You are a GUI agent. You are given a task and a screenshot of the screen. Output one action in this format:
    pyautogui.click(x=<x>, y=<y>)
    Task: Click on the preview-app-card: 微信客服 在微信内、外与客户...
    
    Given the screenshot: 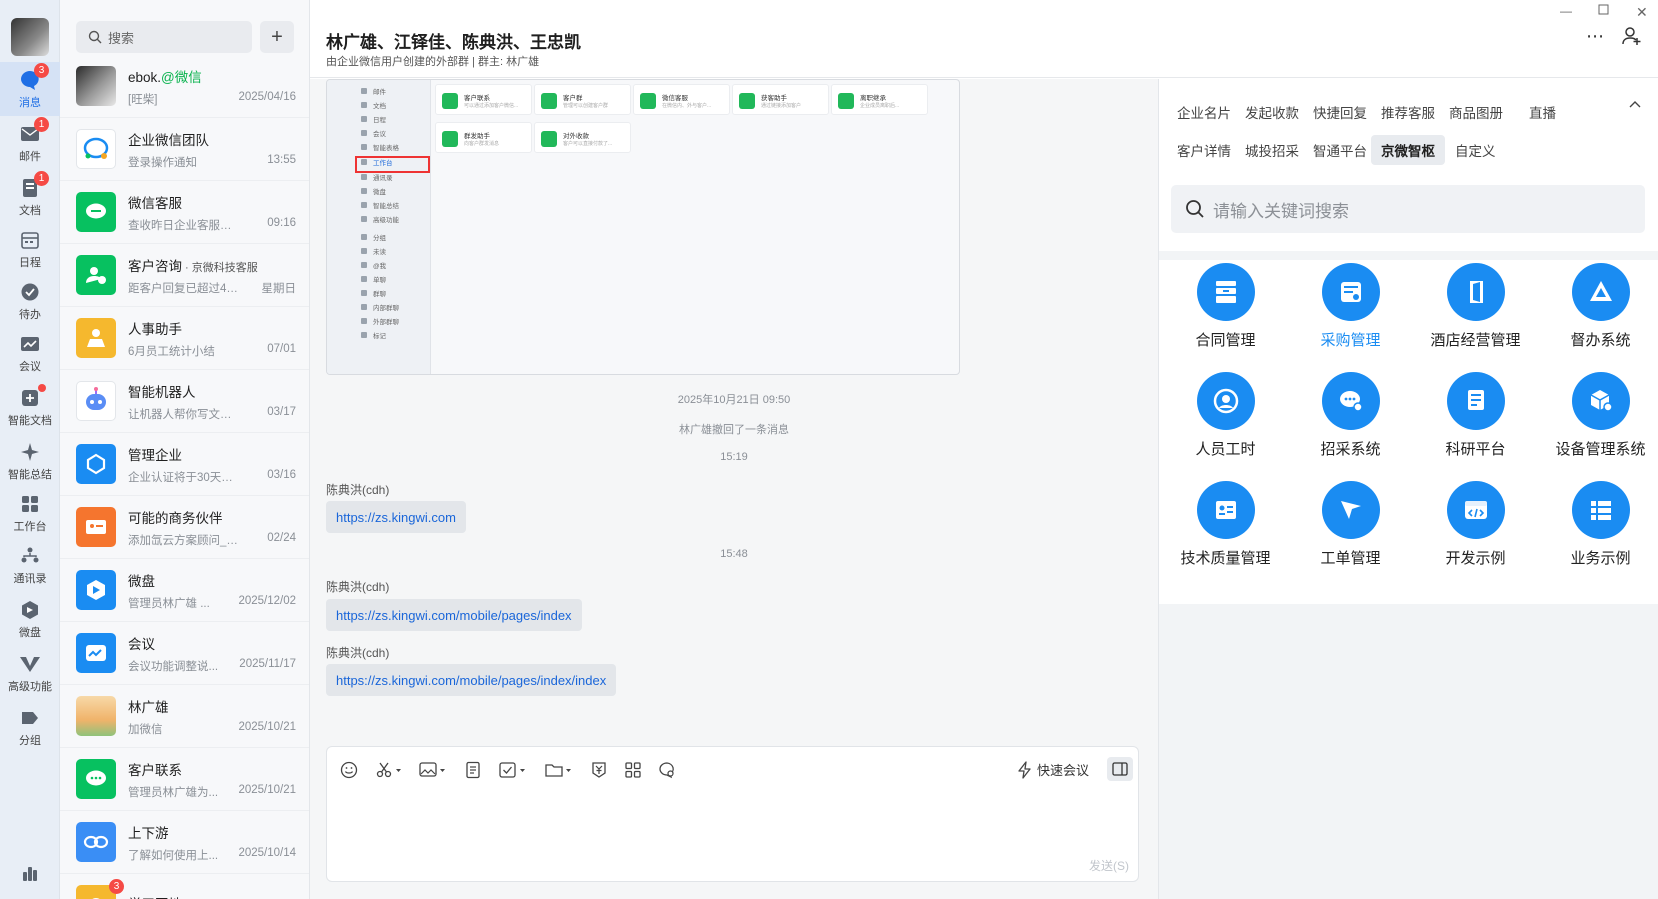 What is the action you would take?
    pyautogui.click(x=681, y=99)
    